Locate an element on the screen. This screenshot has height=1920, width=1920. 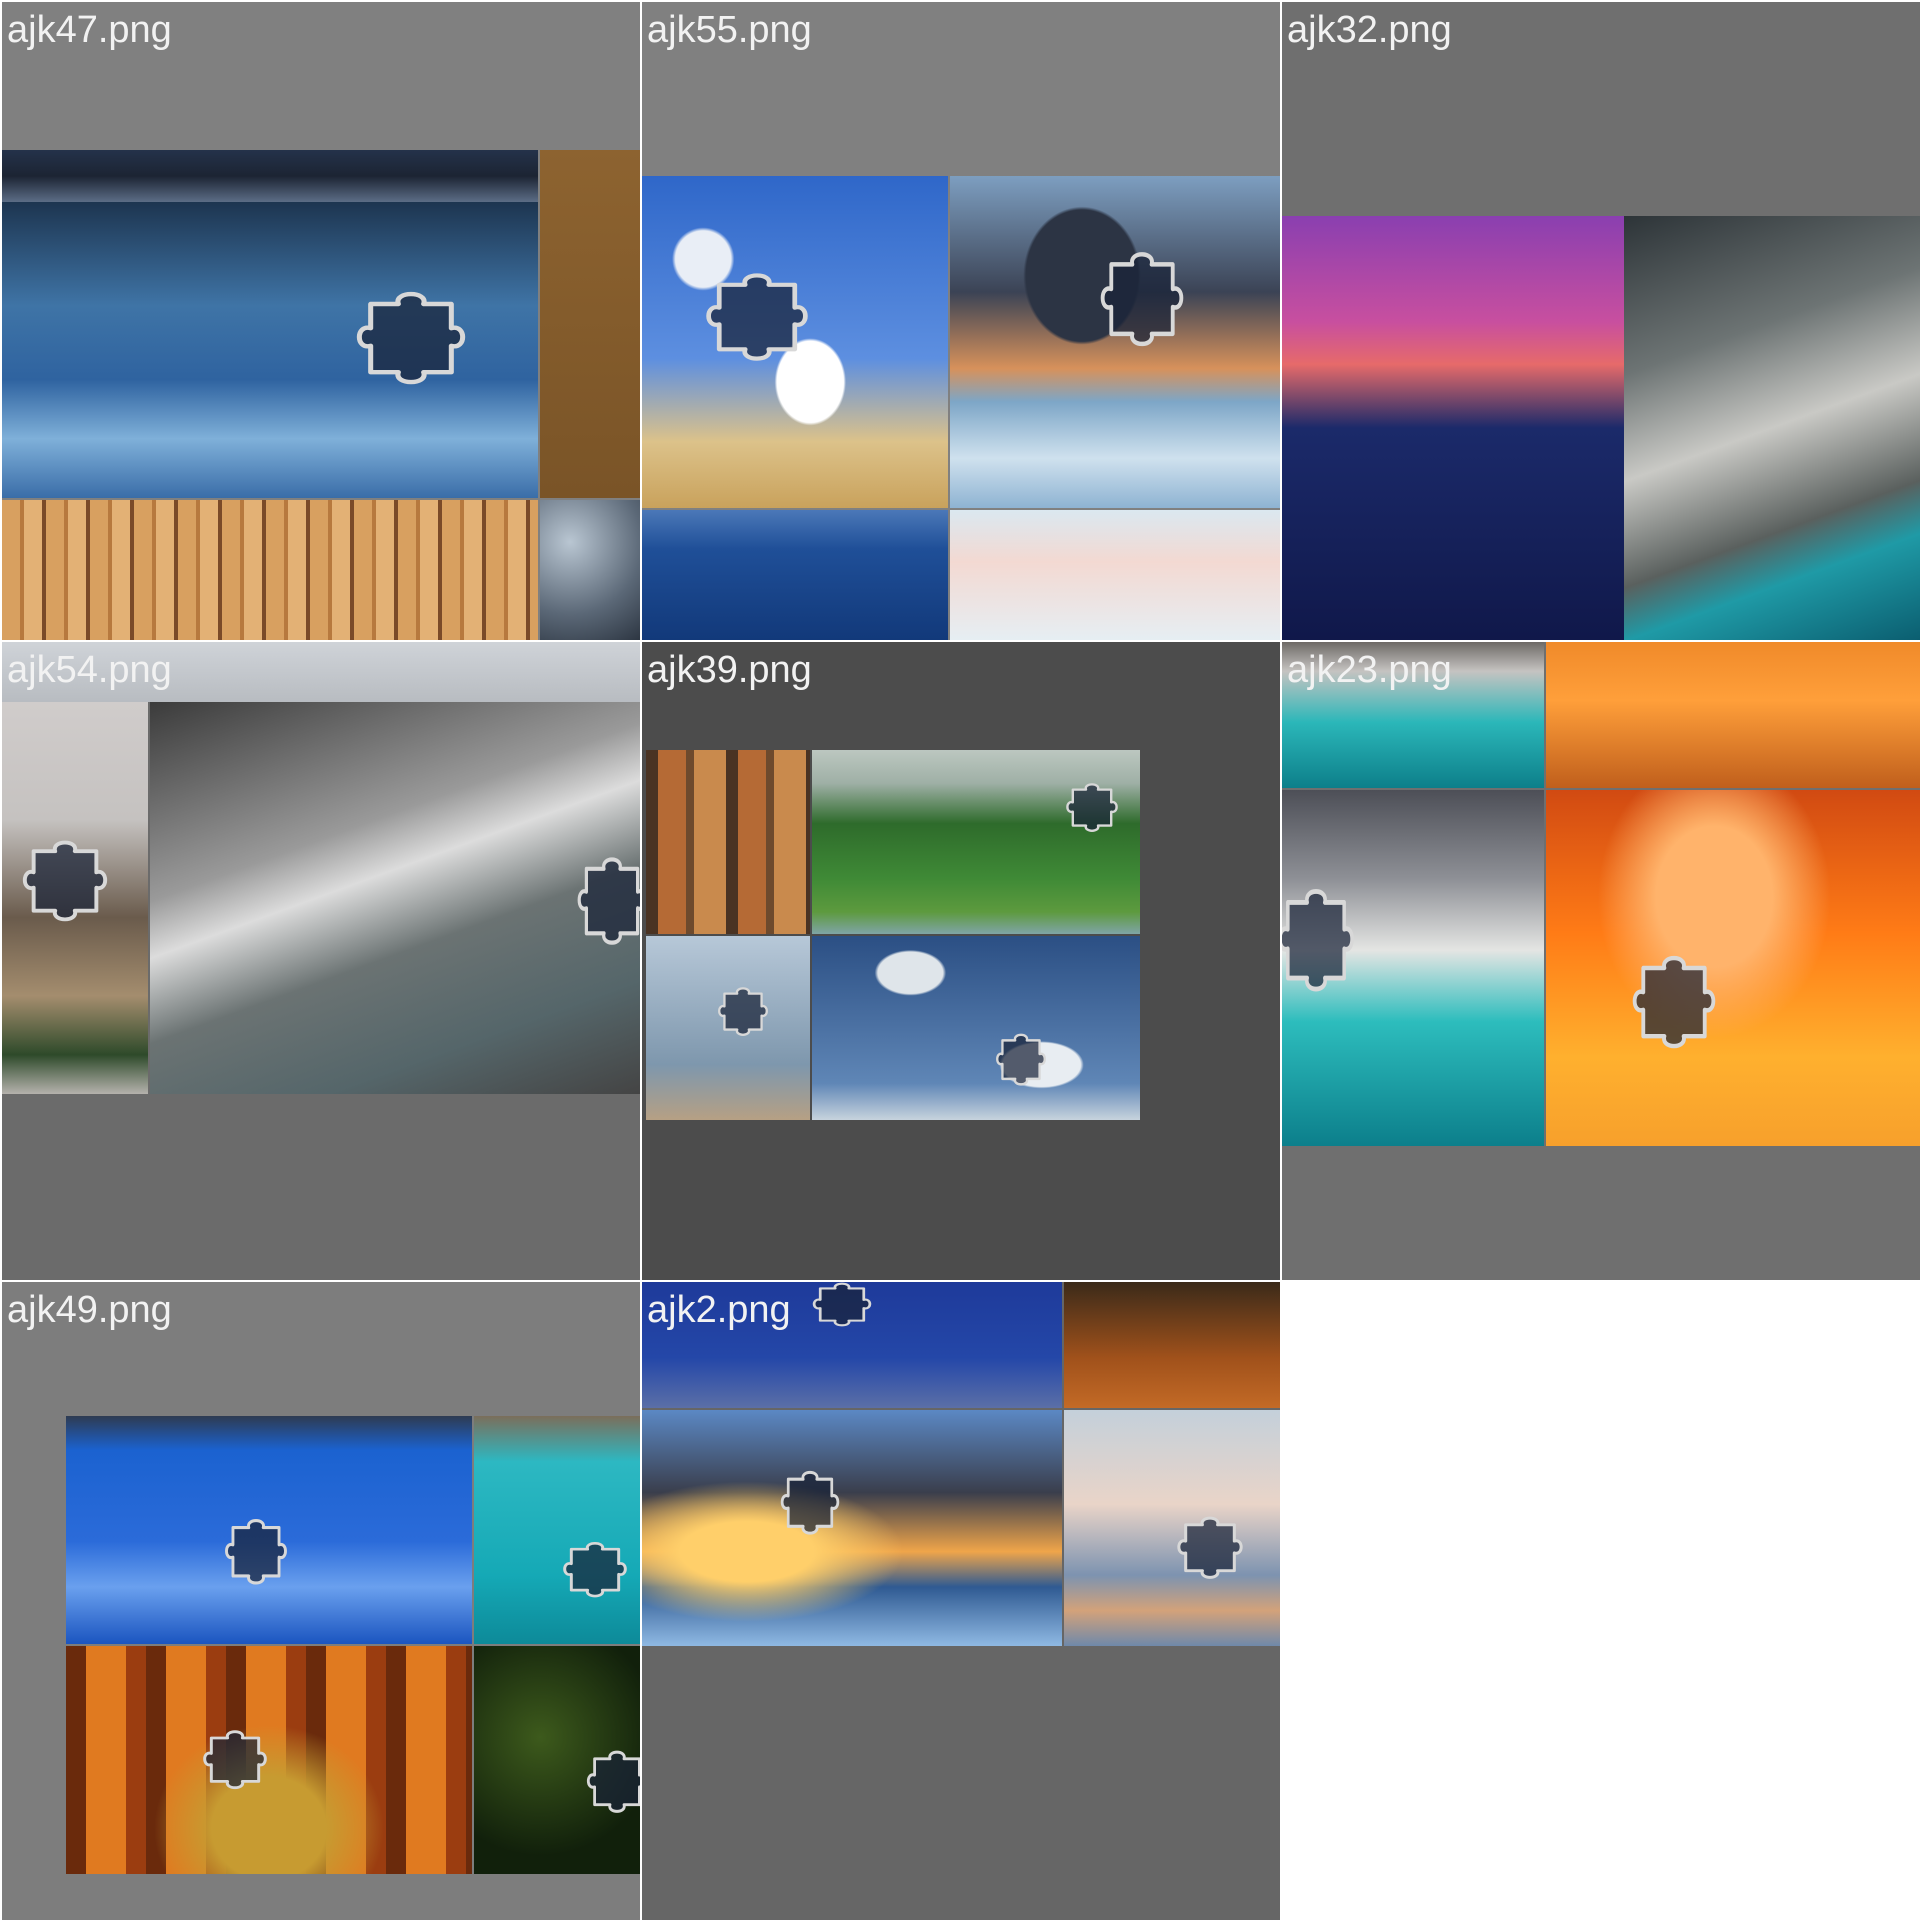
thumbnail-cell: ajk47.png is located at coordinates (321, 321).